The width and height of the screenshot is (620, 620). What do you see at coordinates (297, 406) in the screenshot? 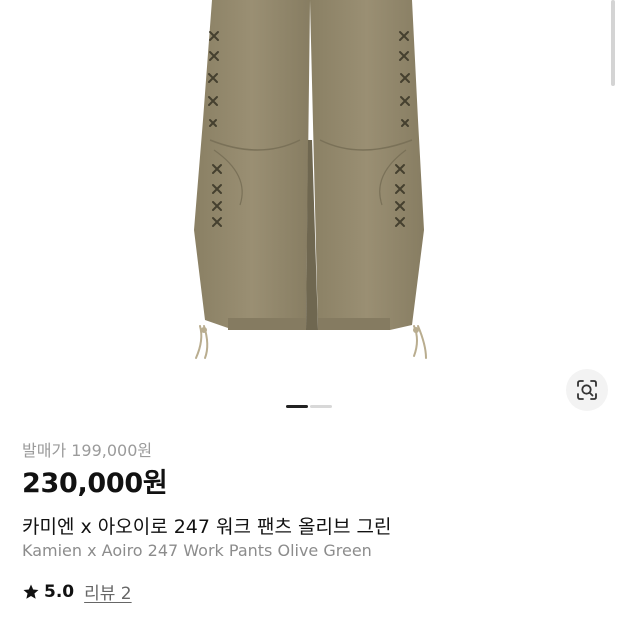
I see `pager-dot-active` at bounding box center [297, 406].